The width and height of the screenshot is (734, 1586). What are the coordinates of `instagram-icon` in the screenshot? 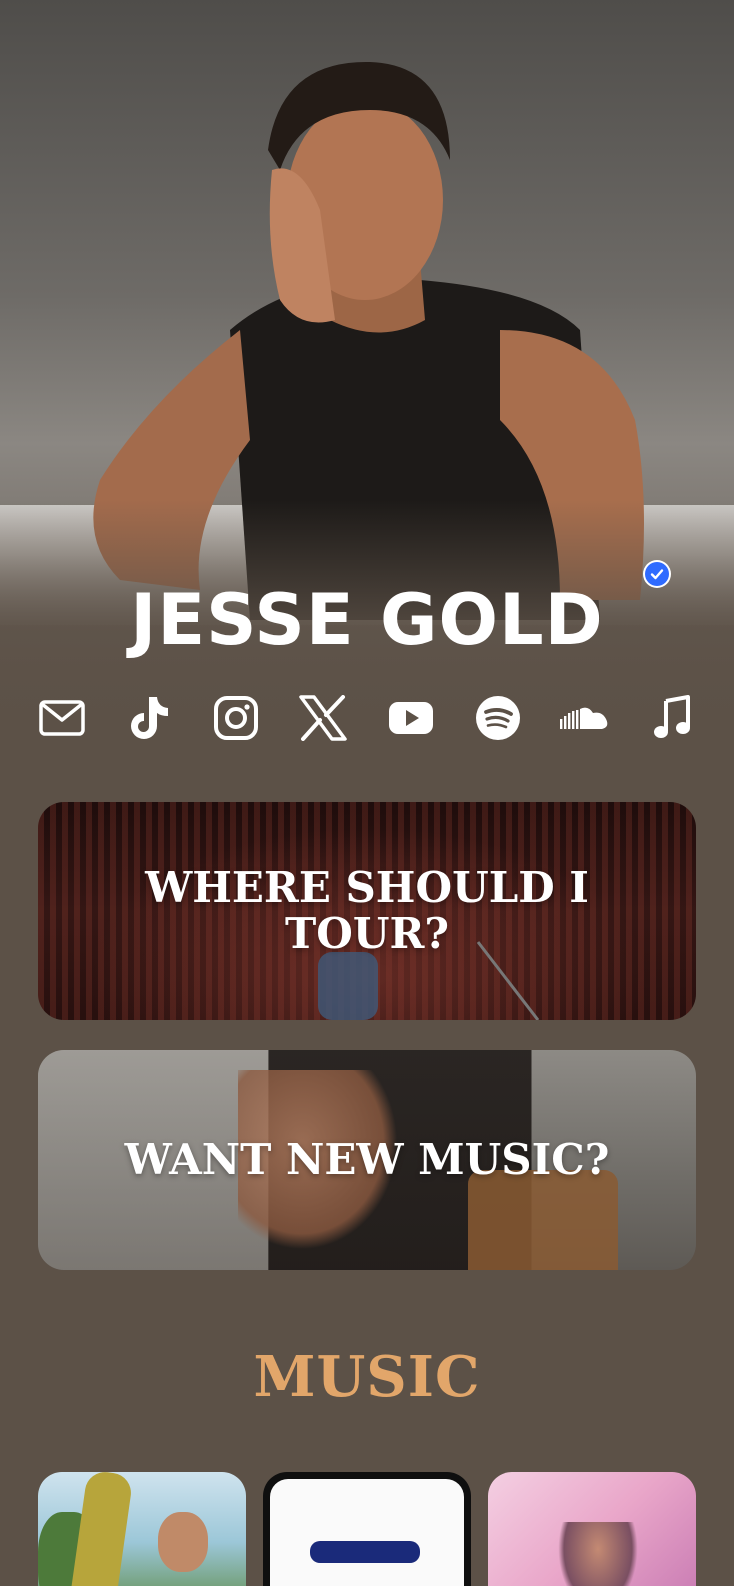 It's located at (236, 718).